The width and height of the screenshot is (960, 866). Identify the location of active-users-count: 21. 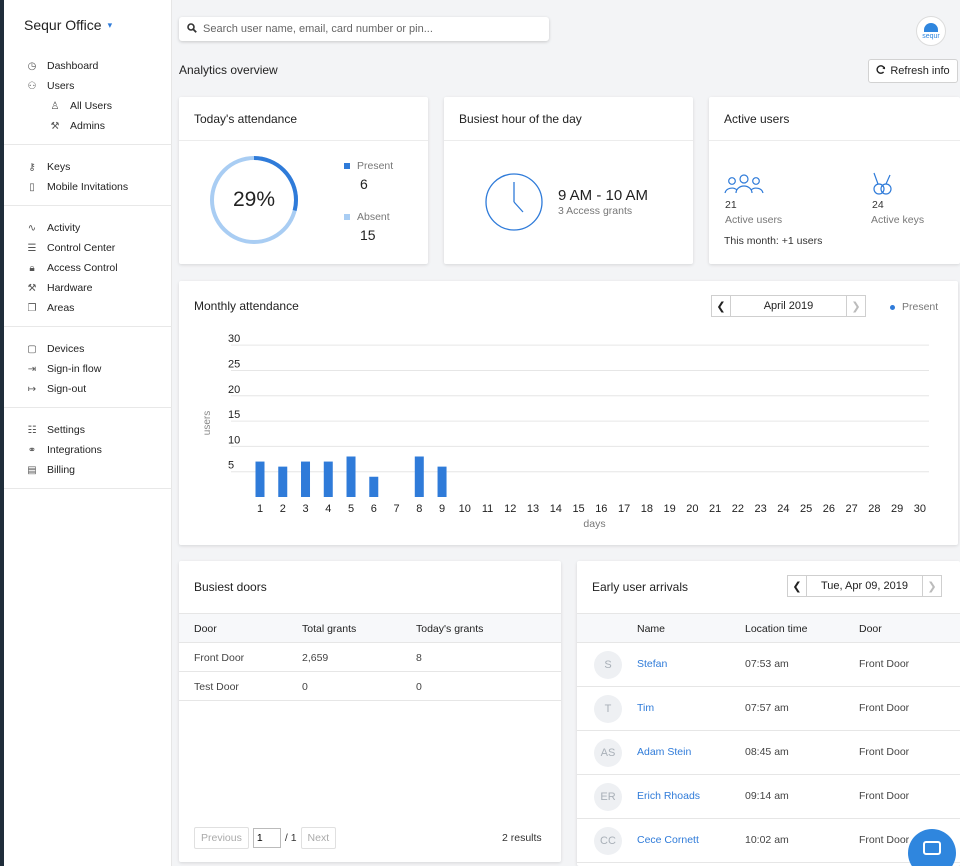
(731, 205).